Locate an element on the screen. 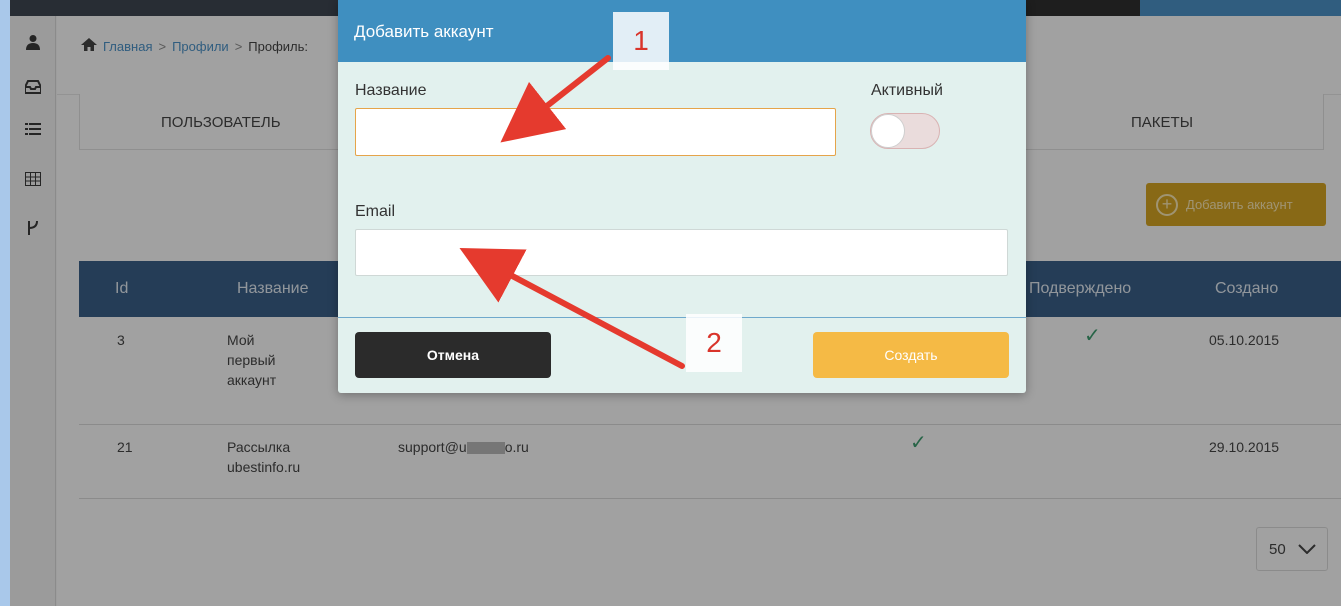 This screenshot has width=1341, height=606. annotation-marker-1: 1 is located at coordinates (641, 41).